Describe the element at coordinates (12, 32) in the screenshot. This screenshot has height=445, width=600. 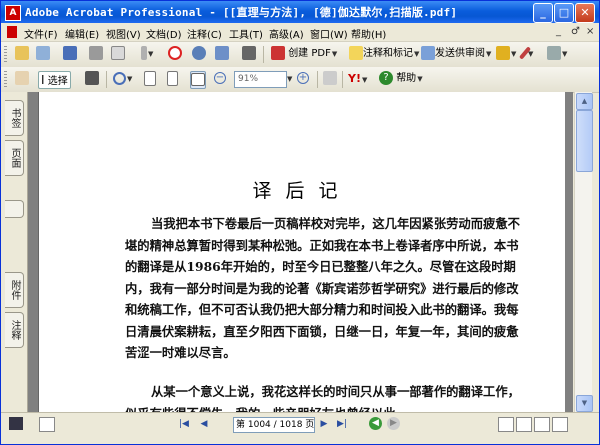
I see `pdf-document-icon` at that location.